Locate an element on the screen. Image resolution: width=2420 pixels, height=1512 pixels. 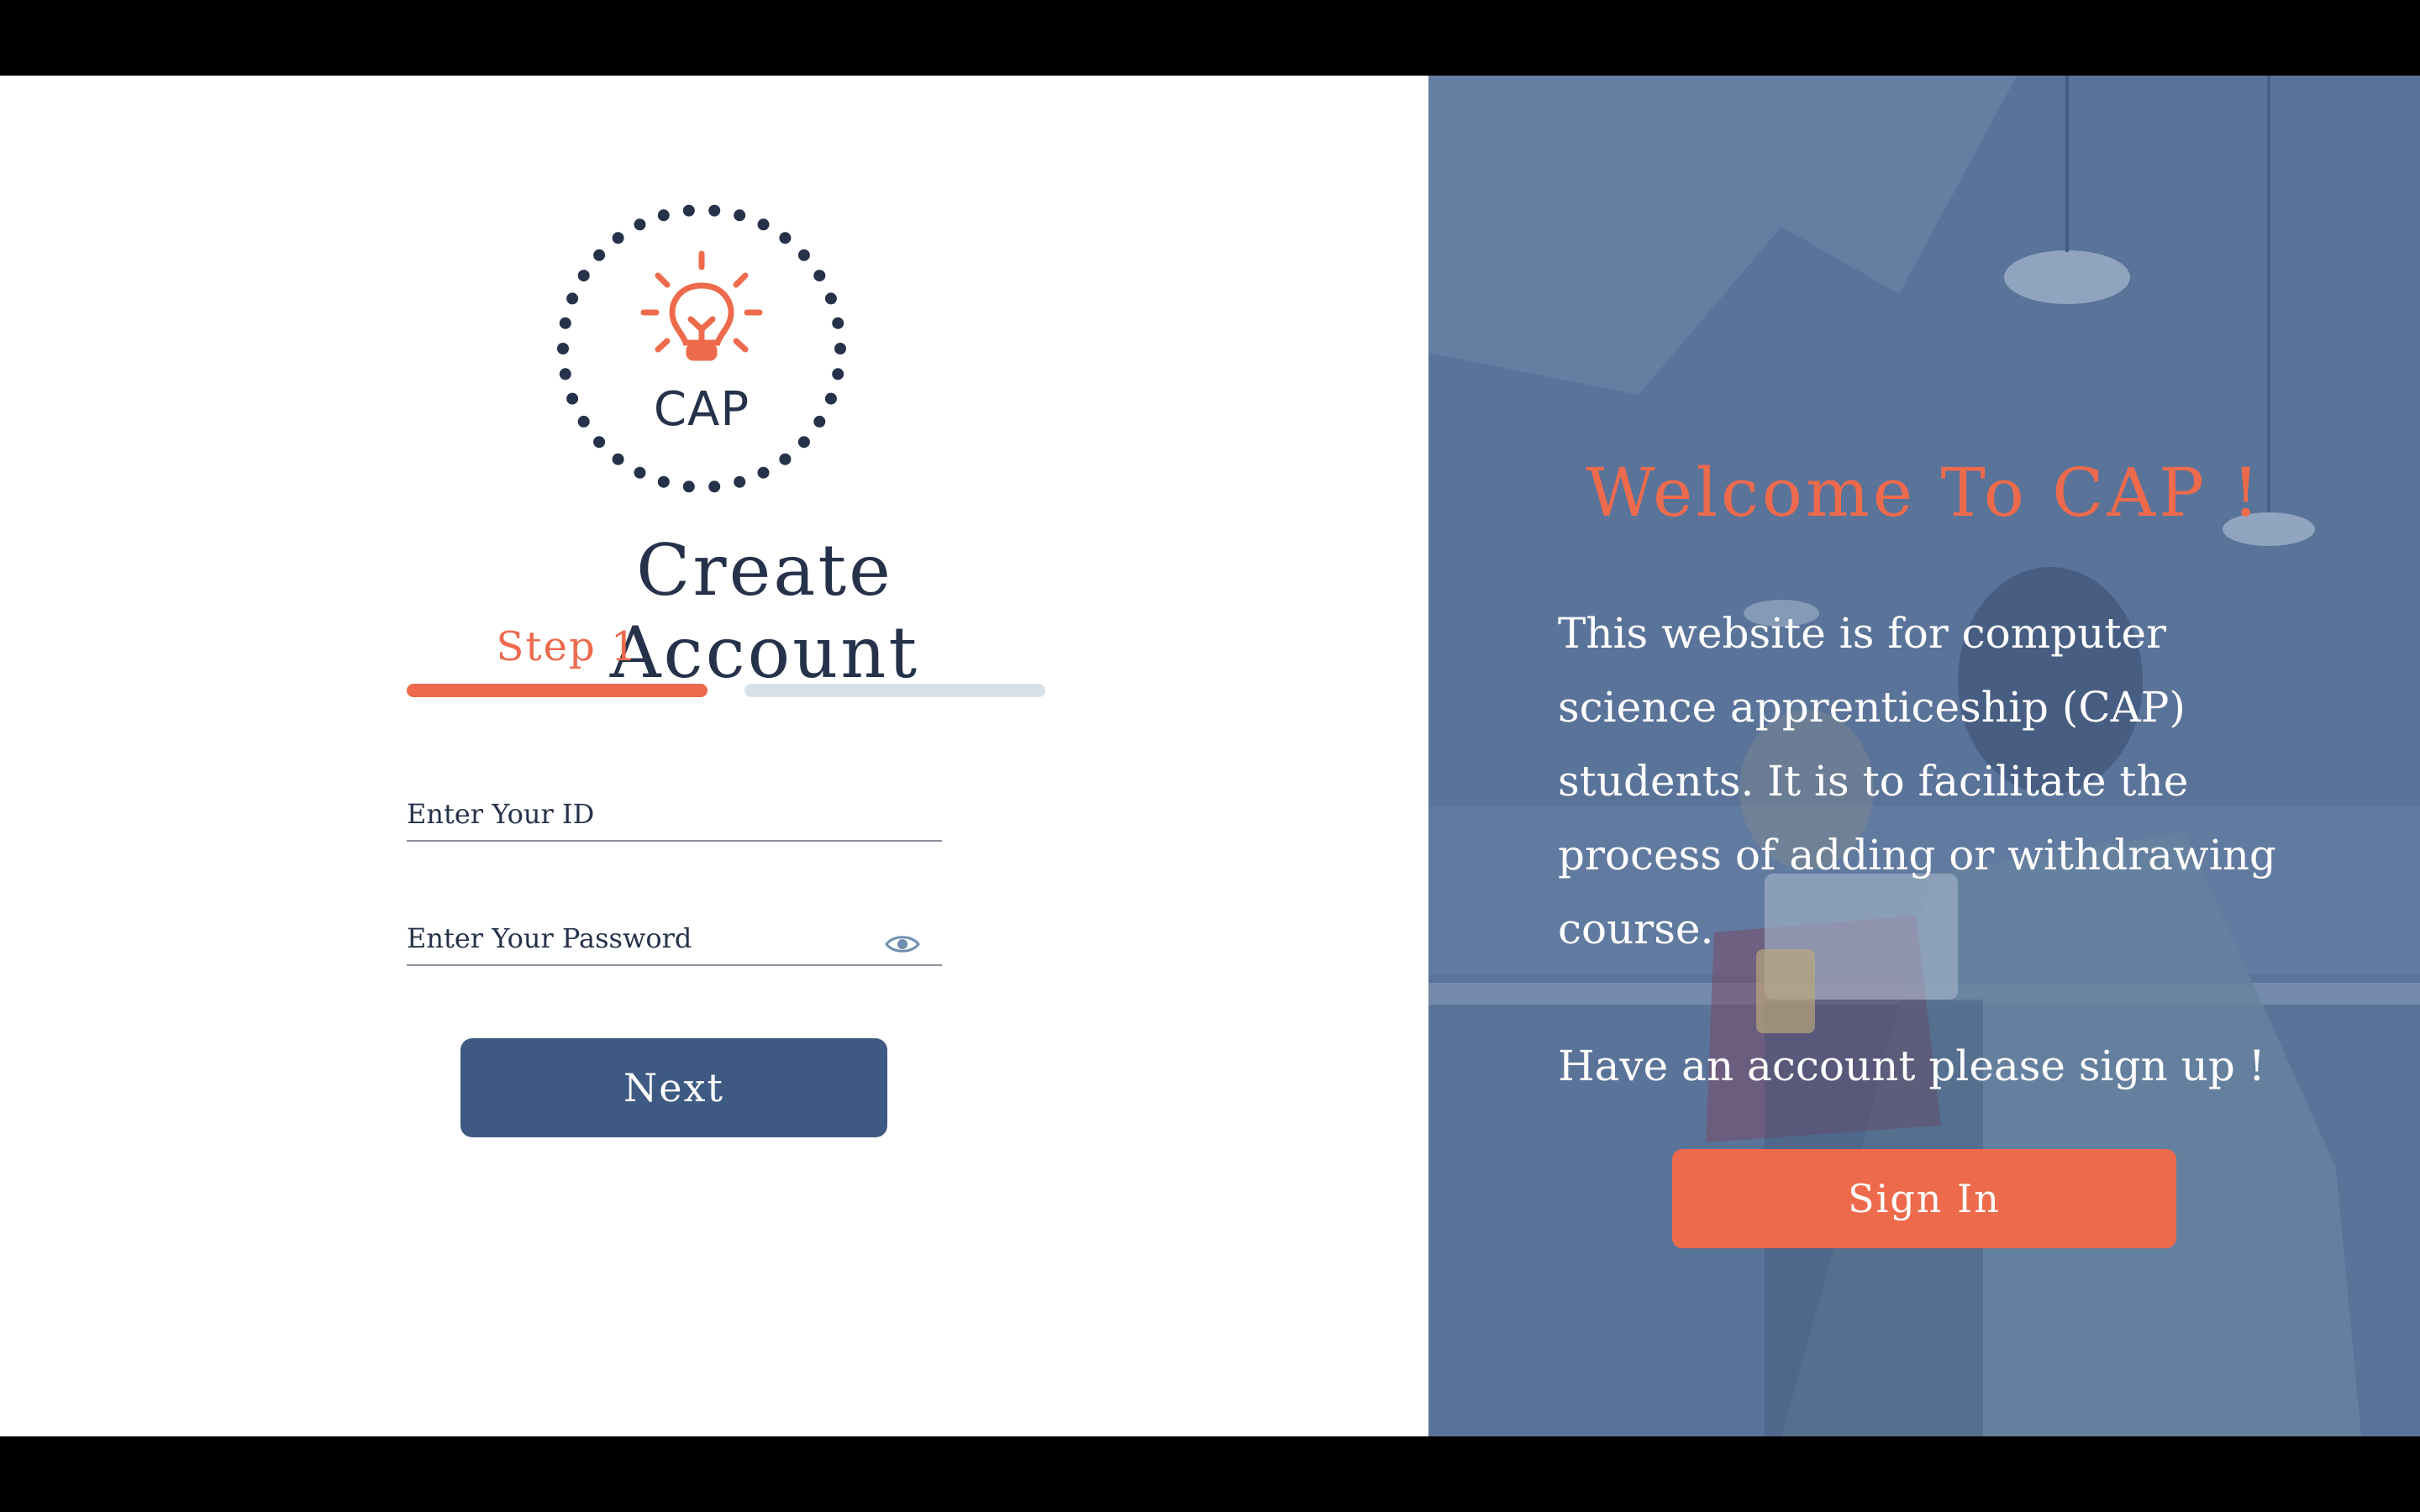
id-input is located at coordinates (642, 814).